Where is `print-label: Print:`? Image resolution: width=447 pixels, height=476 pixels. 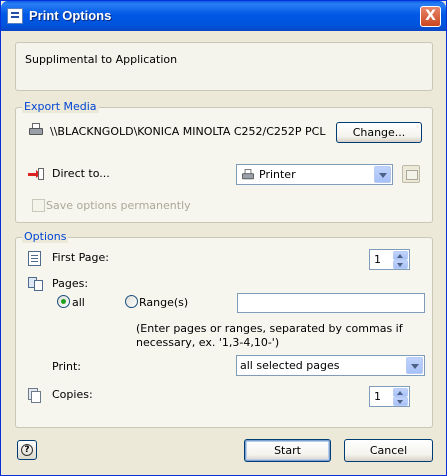 print-label: Print: is located at coordinates (67, 366).